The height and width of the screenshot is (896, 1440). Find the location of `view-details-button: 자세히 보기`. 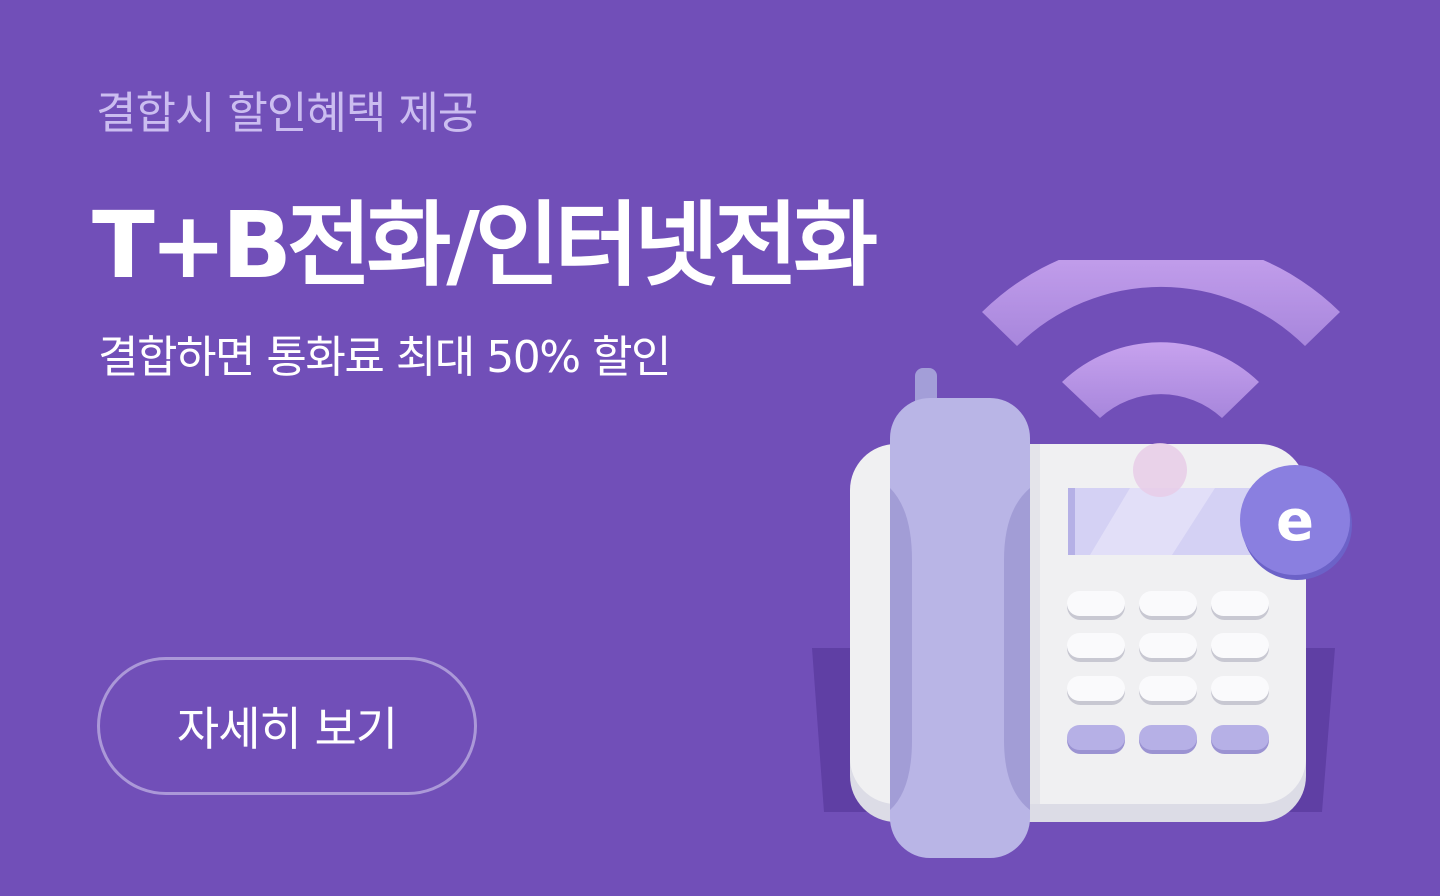

view-details-button: 자세히 보기 is located at coordinates (287, 726).